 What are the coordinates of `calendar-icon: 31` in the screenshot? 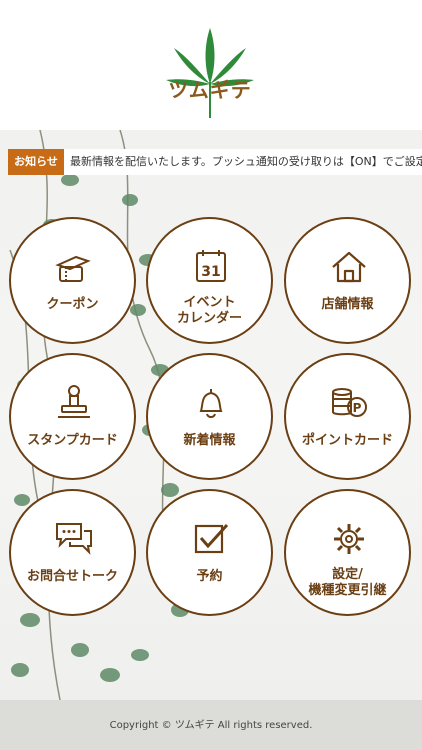 It's located at (211, 266).